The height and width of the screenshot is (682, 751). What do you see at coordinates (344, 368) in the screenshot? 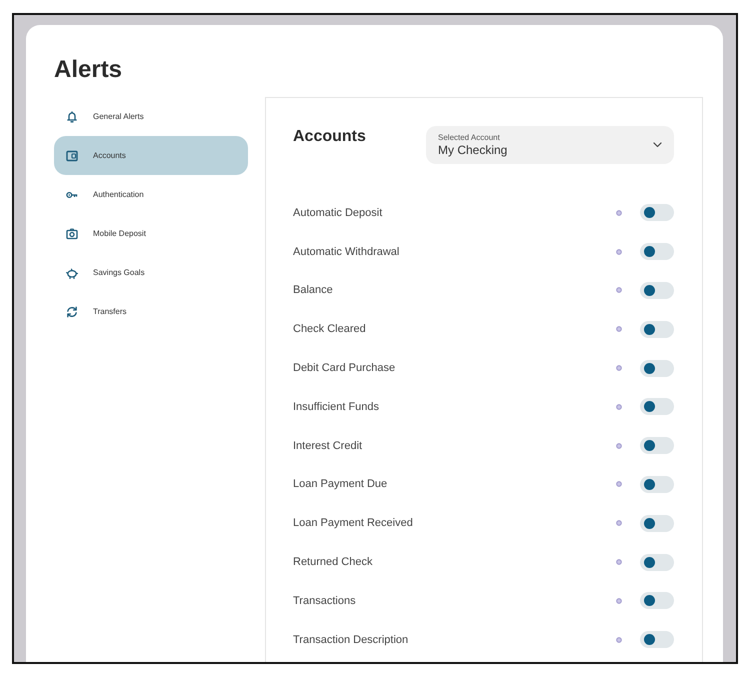
I see `alert-label: Debit Card Purchase` at bounding box center [344, 368].